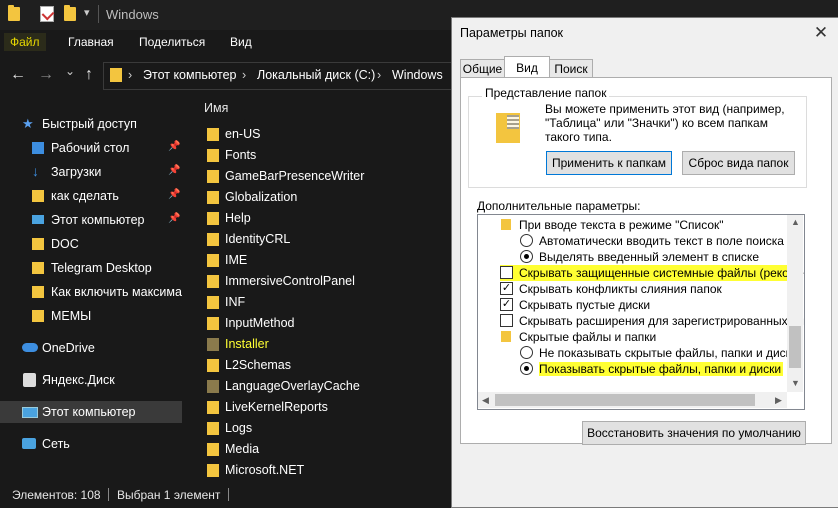 This screenshot has width=838, height=508. Describe the element at coordinates (316, 75) in the screenshot. I see `breadcrumb-local-disk: Локальный диск (C:)` at that location.